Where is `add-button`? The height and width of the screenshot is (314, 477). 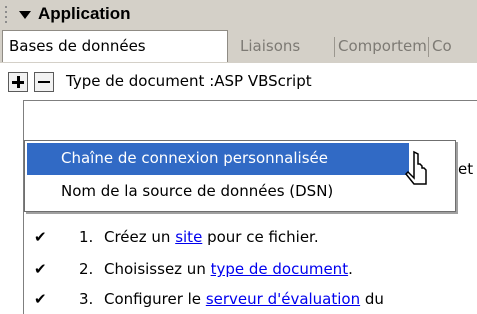 add-button is located at coordinates (18, 82).